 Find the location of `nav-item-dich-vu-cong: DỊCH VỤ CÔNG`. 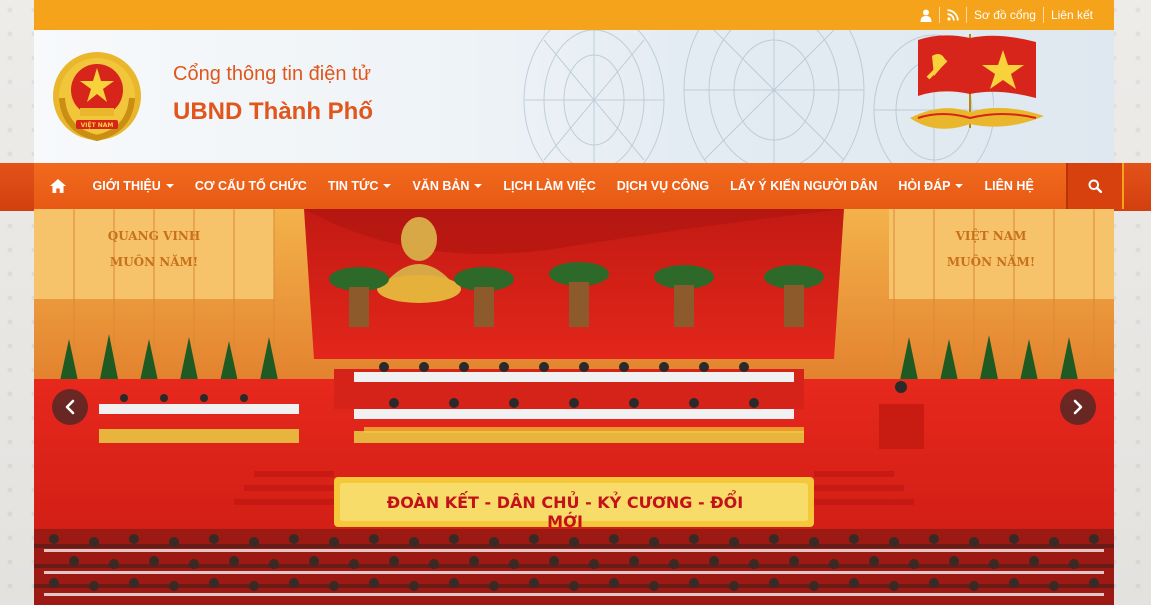

nav-item-dich-vu-cong: DỊCH VỤ CÔNG is located at coordinates (662, 186).